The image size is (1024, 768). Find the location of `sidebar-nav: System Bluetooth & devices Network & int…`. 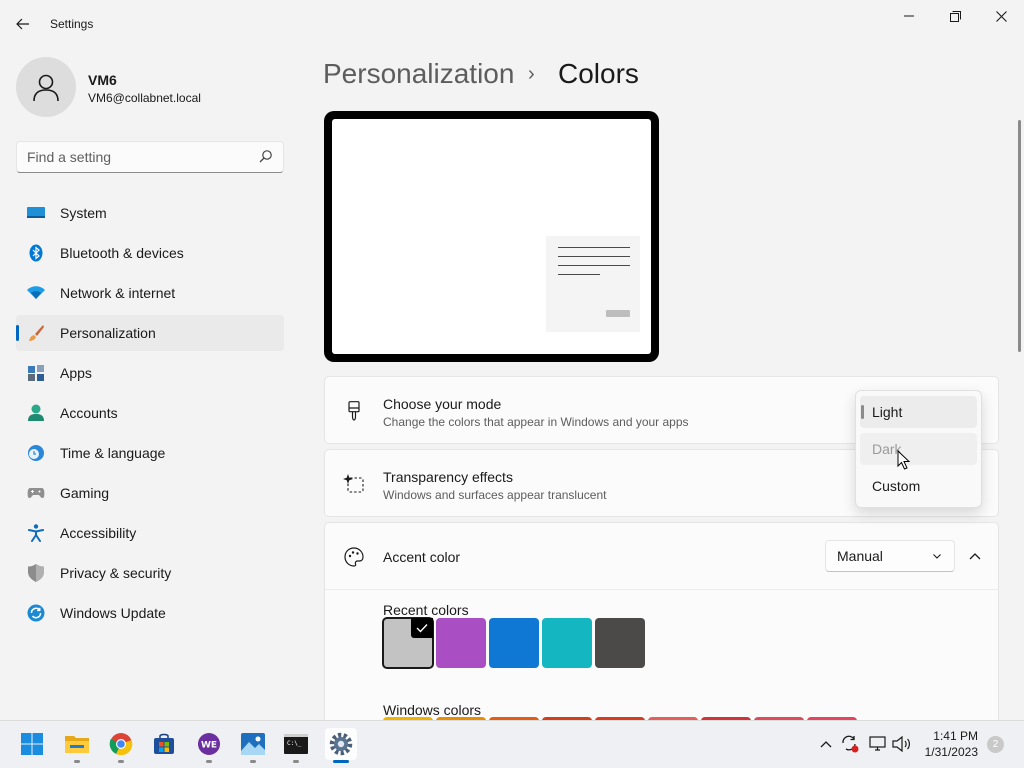

sidebar-nav: System Bluetooth & devices Network & int… is located at coordinates (150, 415).